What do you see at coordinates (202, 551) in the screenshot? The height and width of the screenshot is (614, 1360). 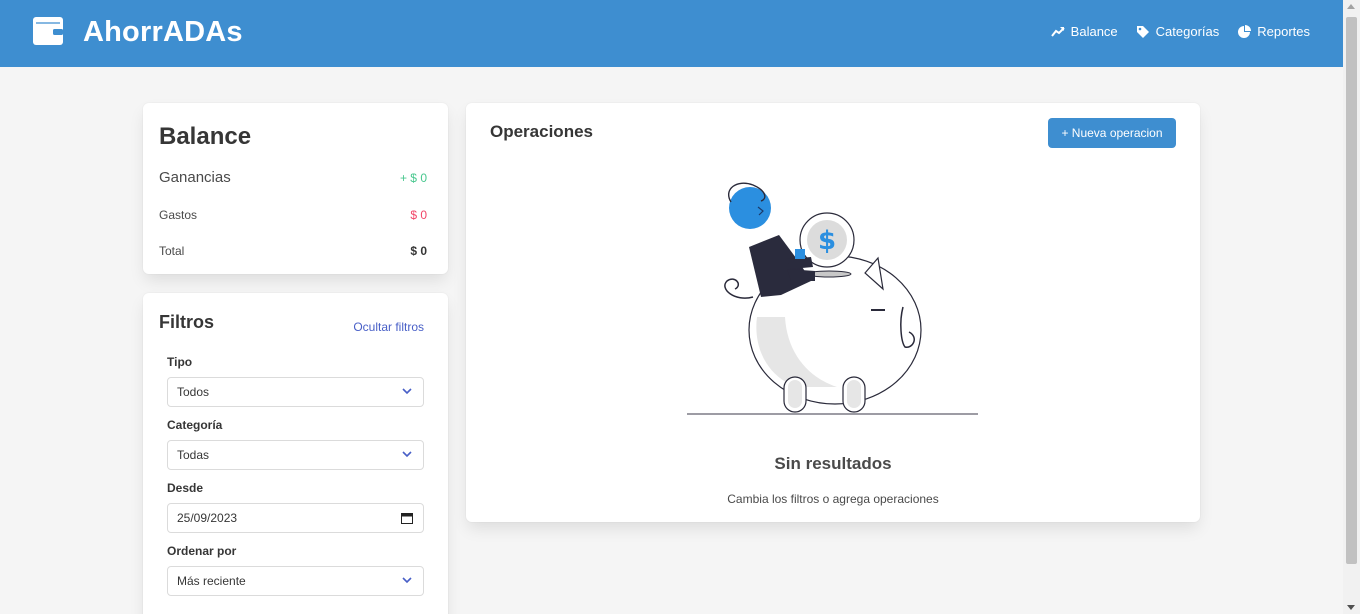 I see `ordenar-label: Ordenar por` at bounding box center [202, 551].